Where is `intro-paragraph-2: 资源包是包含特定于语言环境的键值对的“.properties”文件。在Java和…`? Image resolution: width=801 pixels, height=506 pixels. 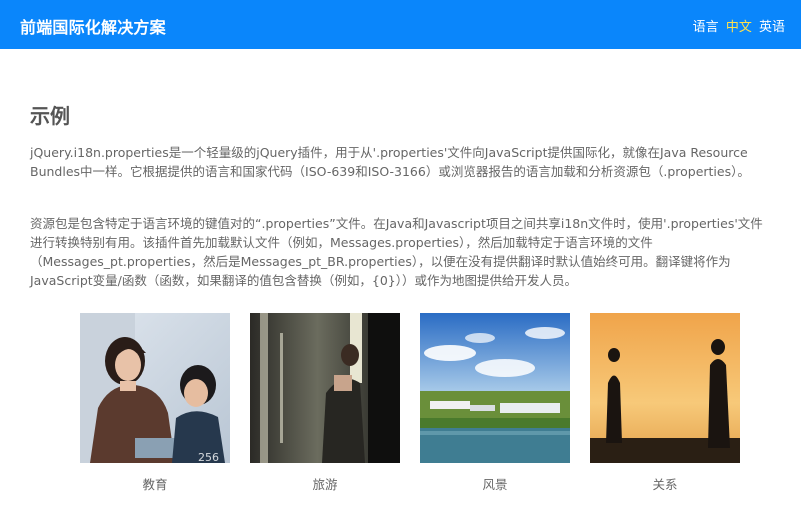
intro-paragraph-2: 资源包是包含特定于语言环境的键值对的“.properties”文件。在Java和… is located at coordinates (396, 252).